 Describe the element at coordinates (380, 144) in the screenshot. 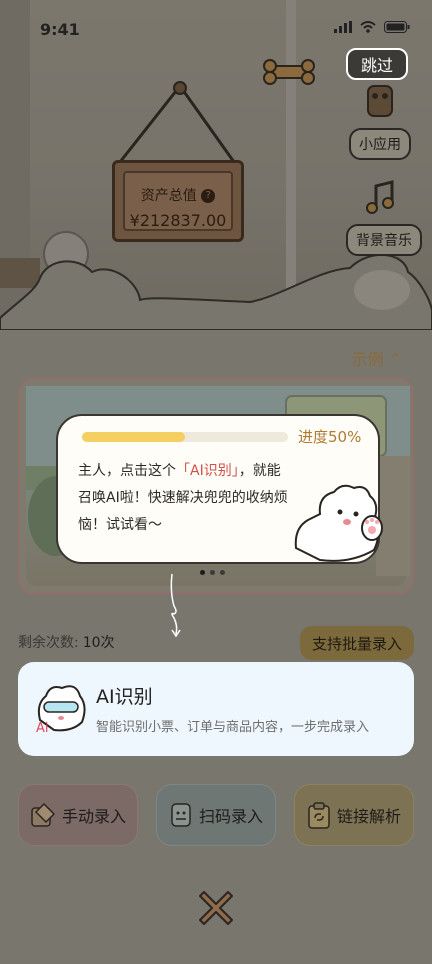

I see `mini-apps-label: 小应用` at that location.